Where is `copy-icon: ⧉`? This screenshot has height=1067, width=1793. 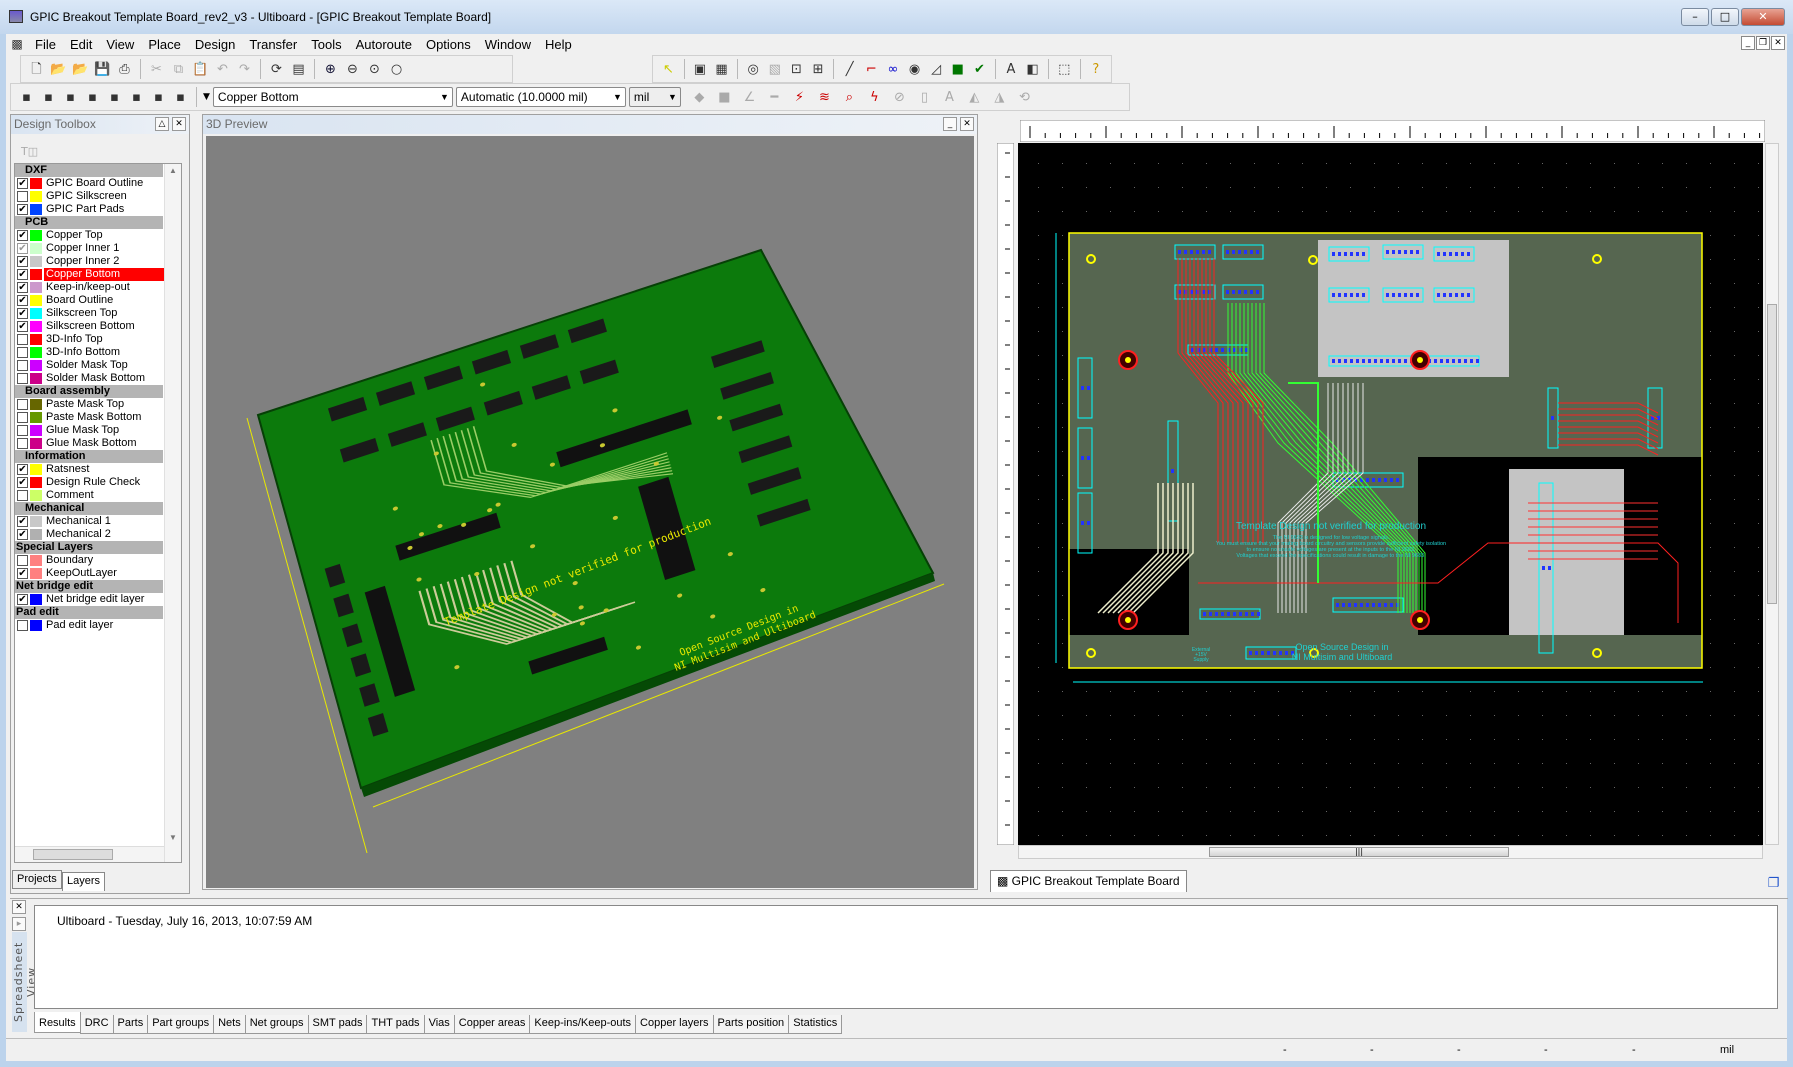 copy-icon: ⧉ is located at coordinates (178, 69).